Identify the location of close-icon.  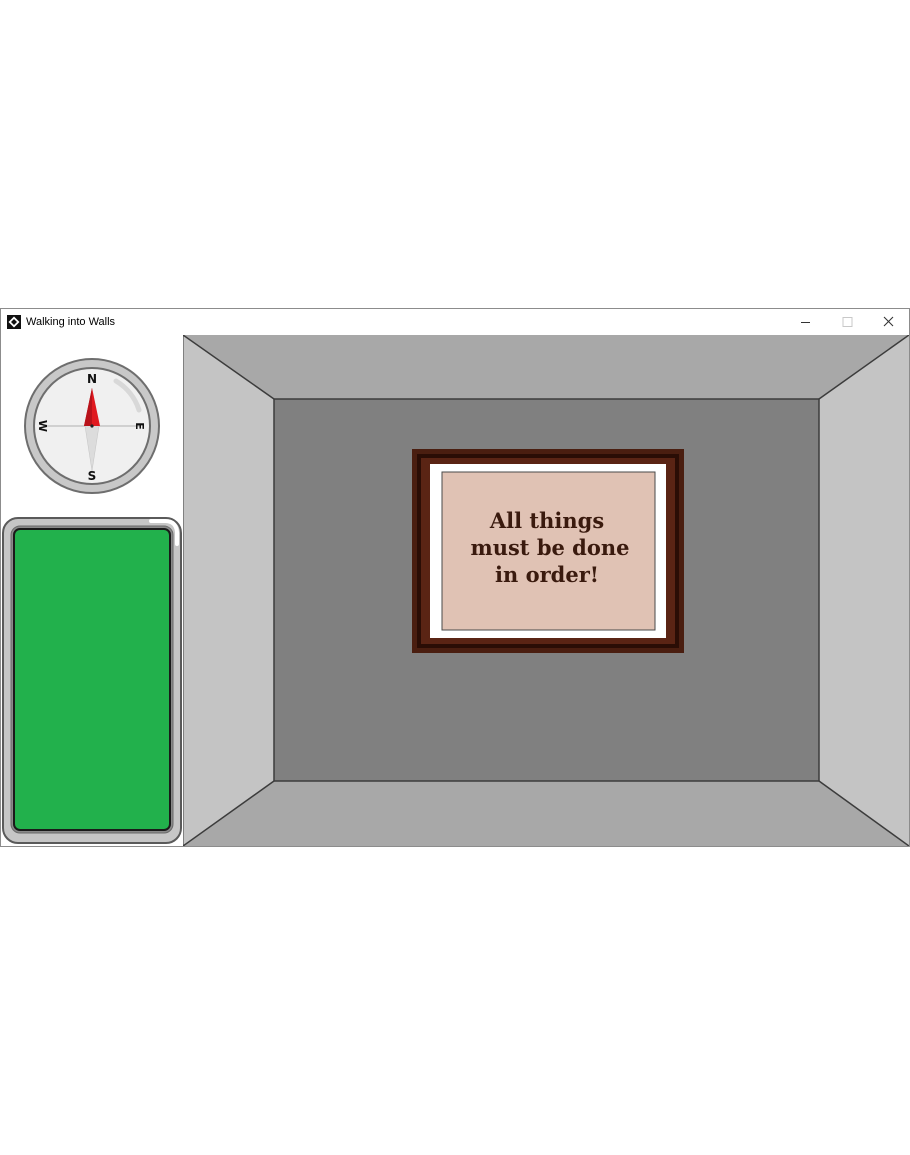
(888, 321).